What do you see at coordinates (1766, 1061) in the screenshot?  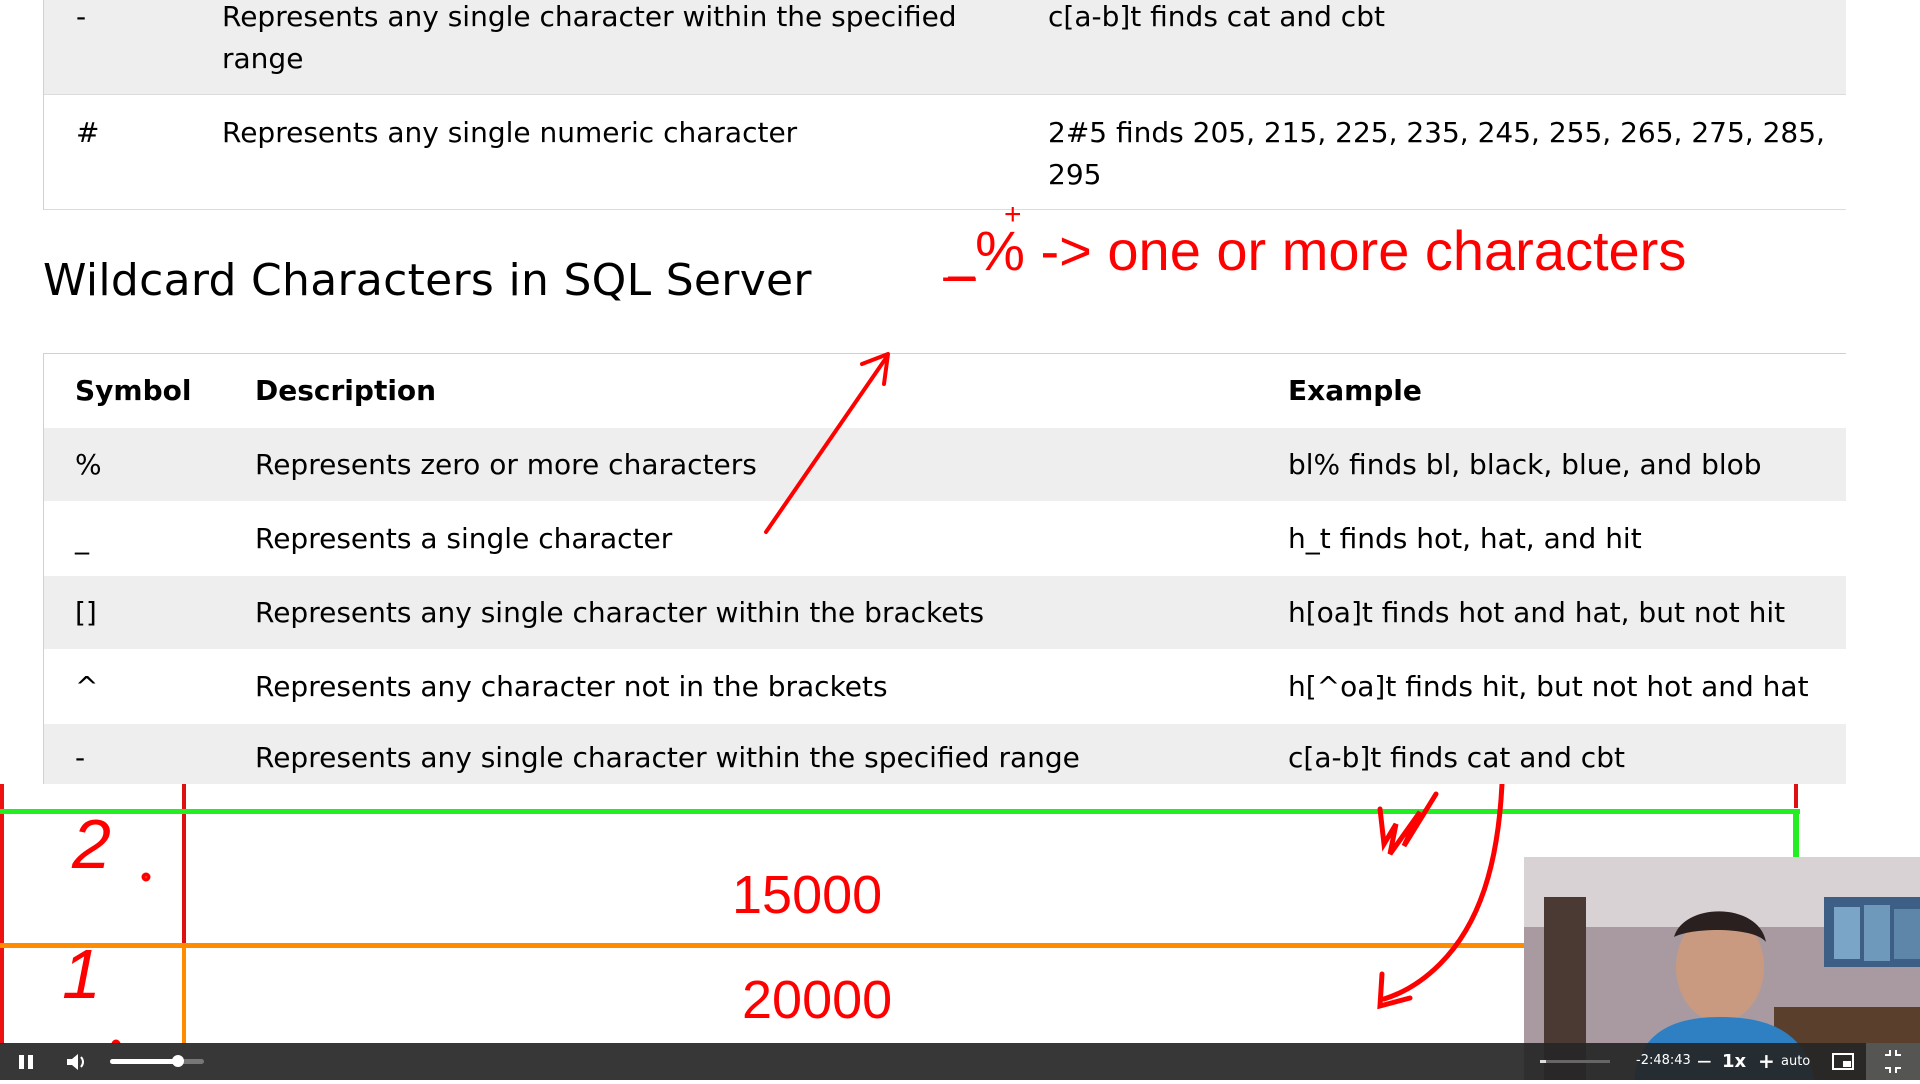 I see `speed-up-button: +` at bounding box center [1766, 1061].